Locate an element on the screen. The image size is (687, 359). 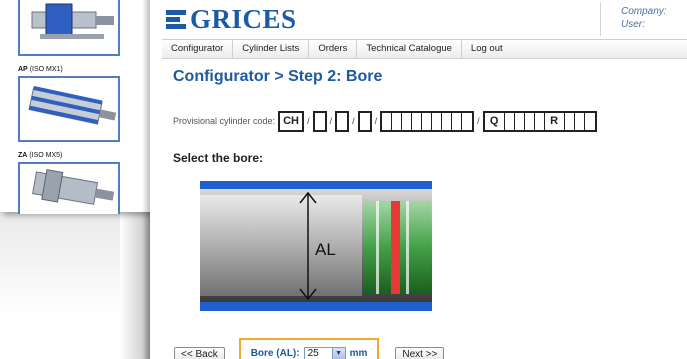
product-label-za: ZA (ISO MX5) is located at coordinates (40, 155).